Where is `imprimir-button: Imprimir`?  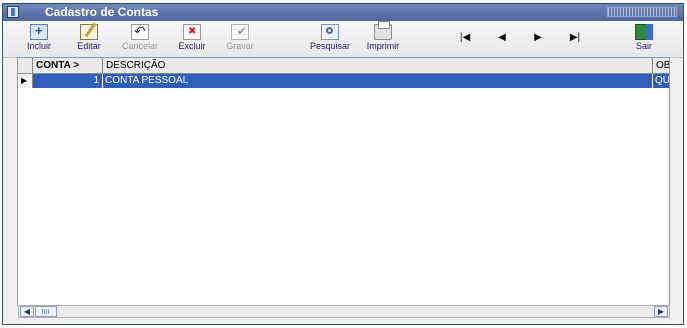
imprimir-button: Imprimir is located at coordinates (383, 37).